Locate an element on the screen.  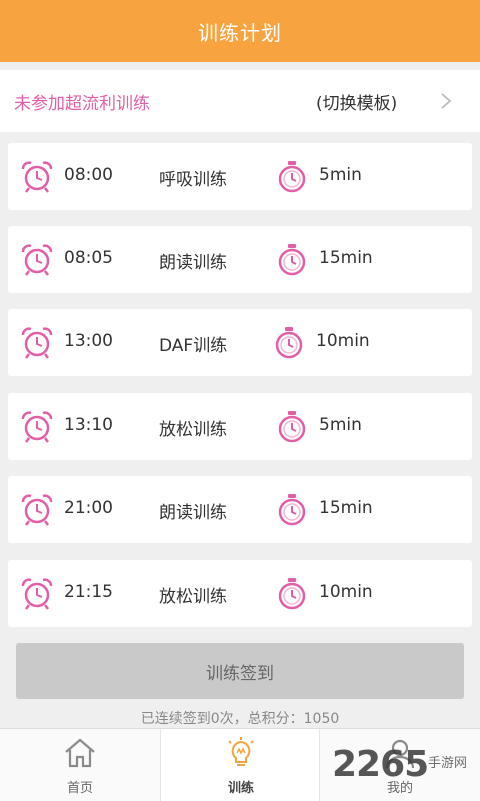
watermark-brand: 2265 is located at coordinates (380, 764).